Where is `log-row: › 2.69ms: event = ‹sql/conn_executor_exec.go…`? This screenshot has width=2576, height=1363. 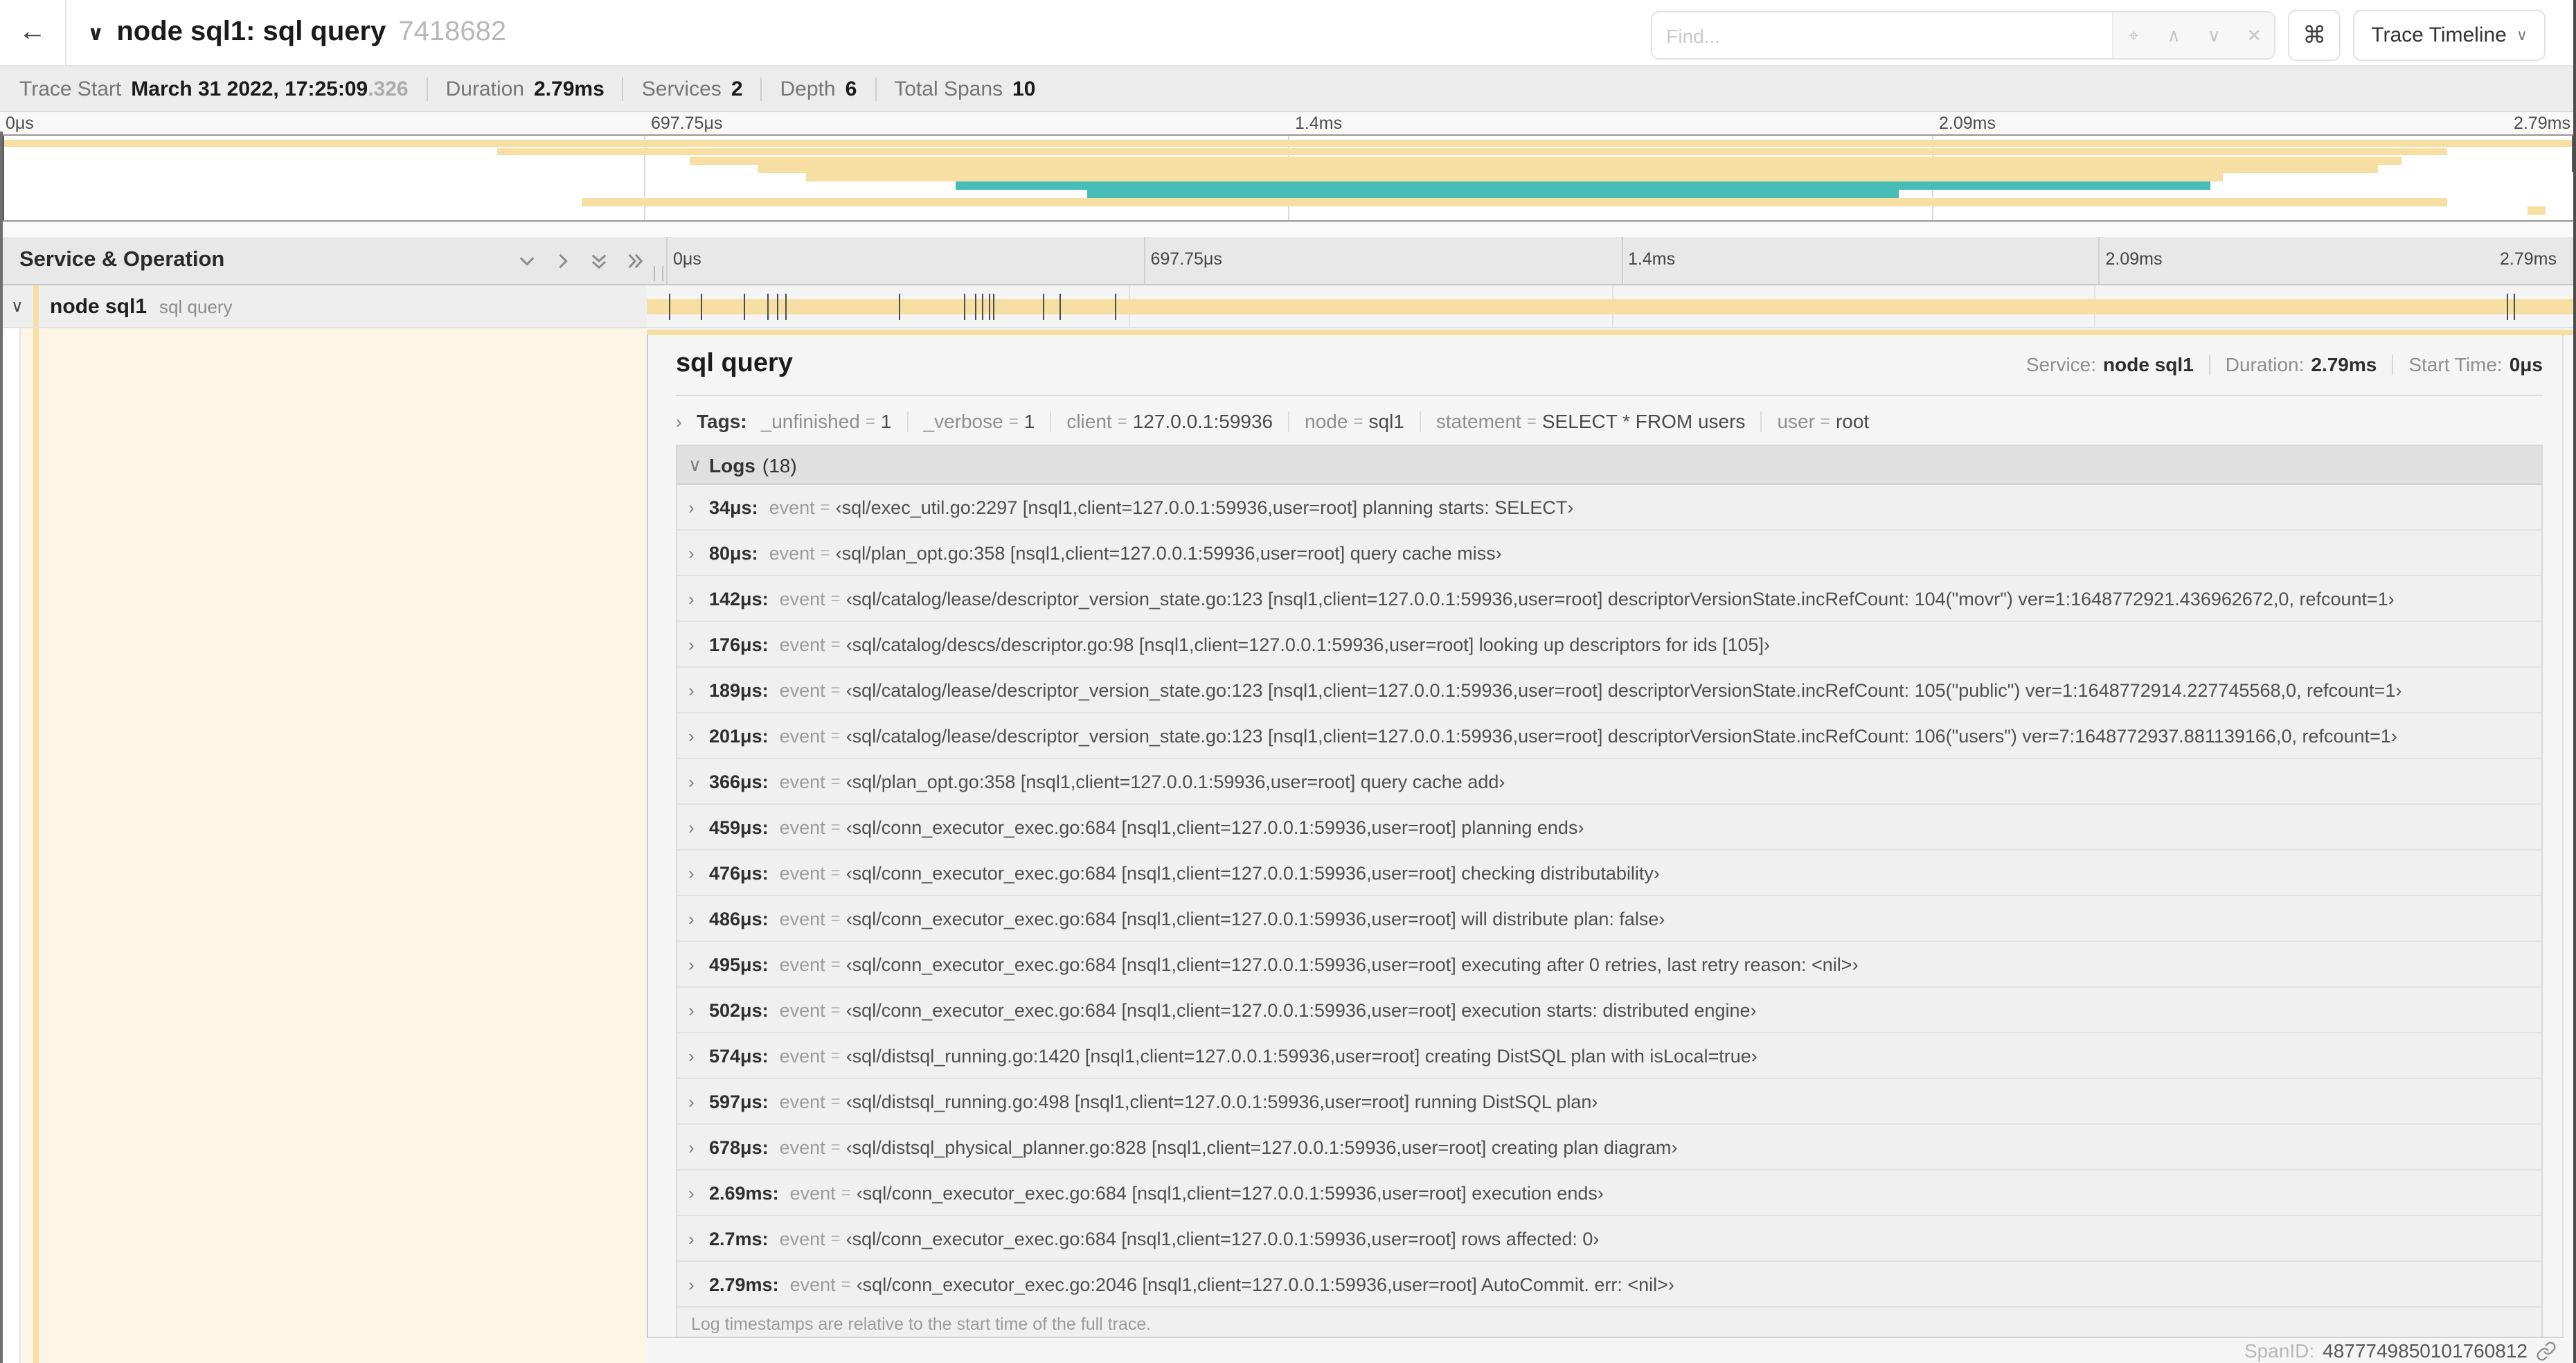
log-row: › 2.69ms: event = ‹sql/conn_executor_exec.go… is located at coordinates (1609, 1193).